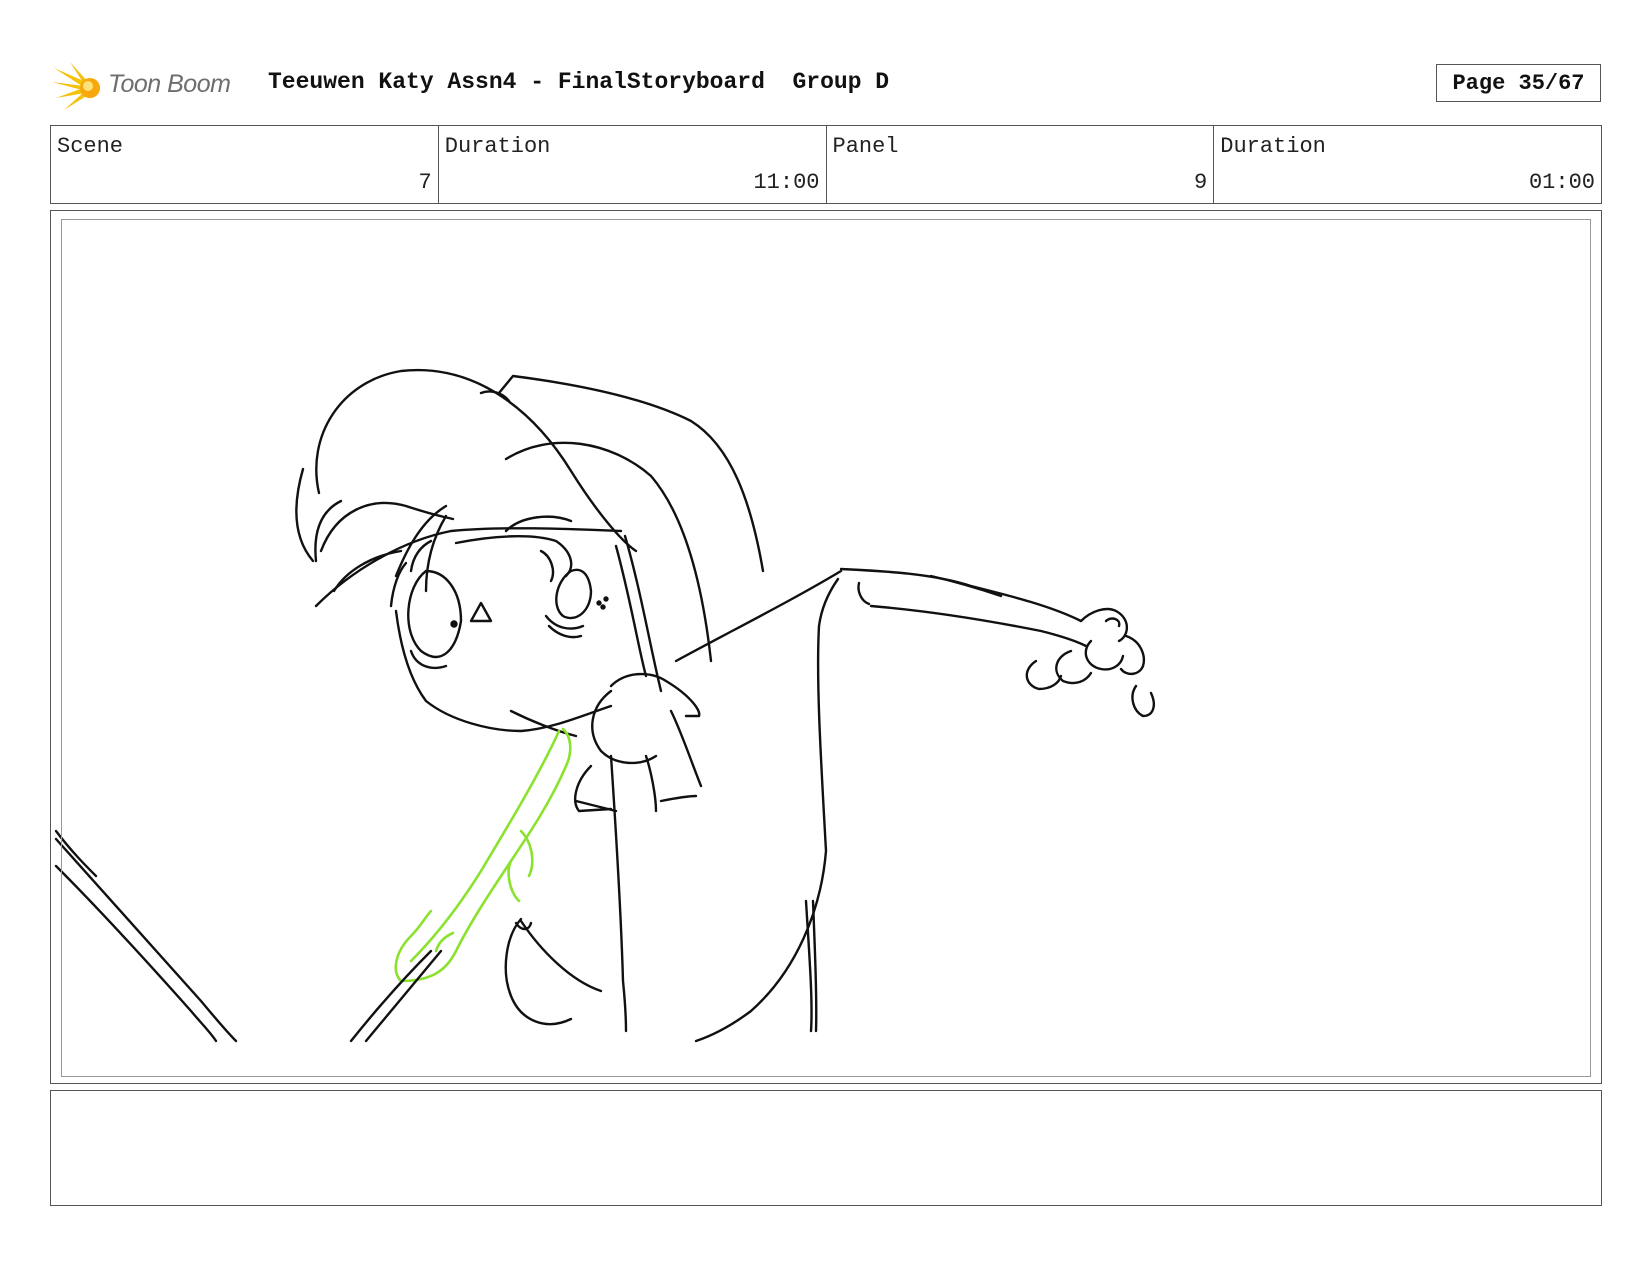  Describe the element at coordinates (1201, 182) in the screenshot. I see `panel-value: 9` at that location.